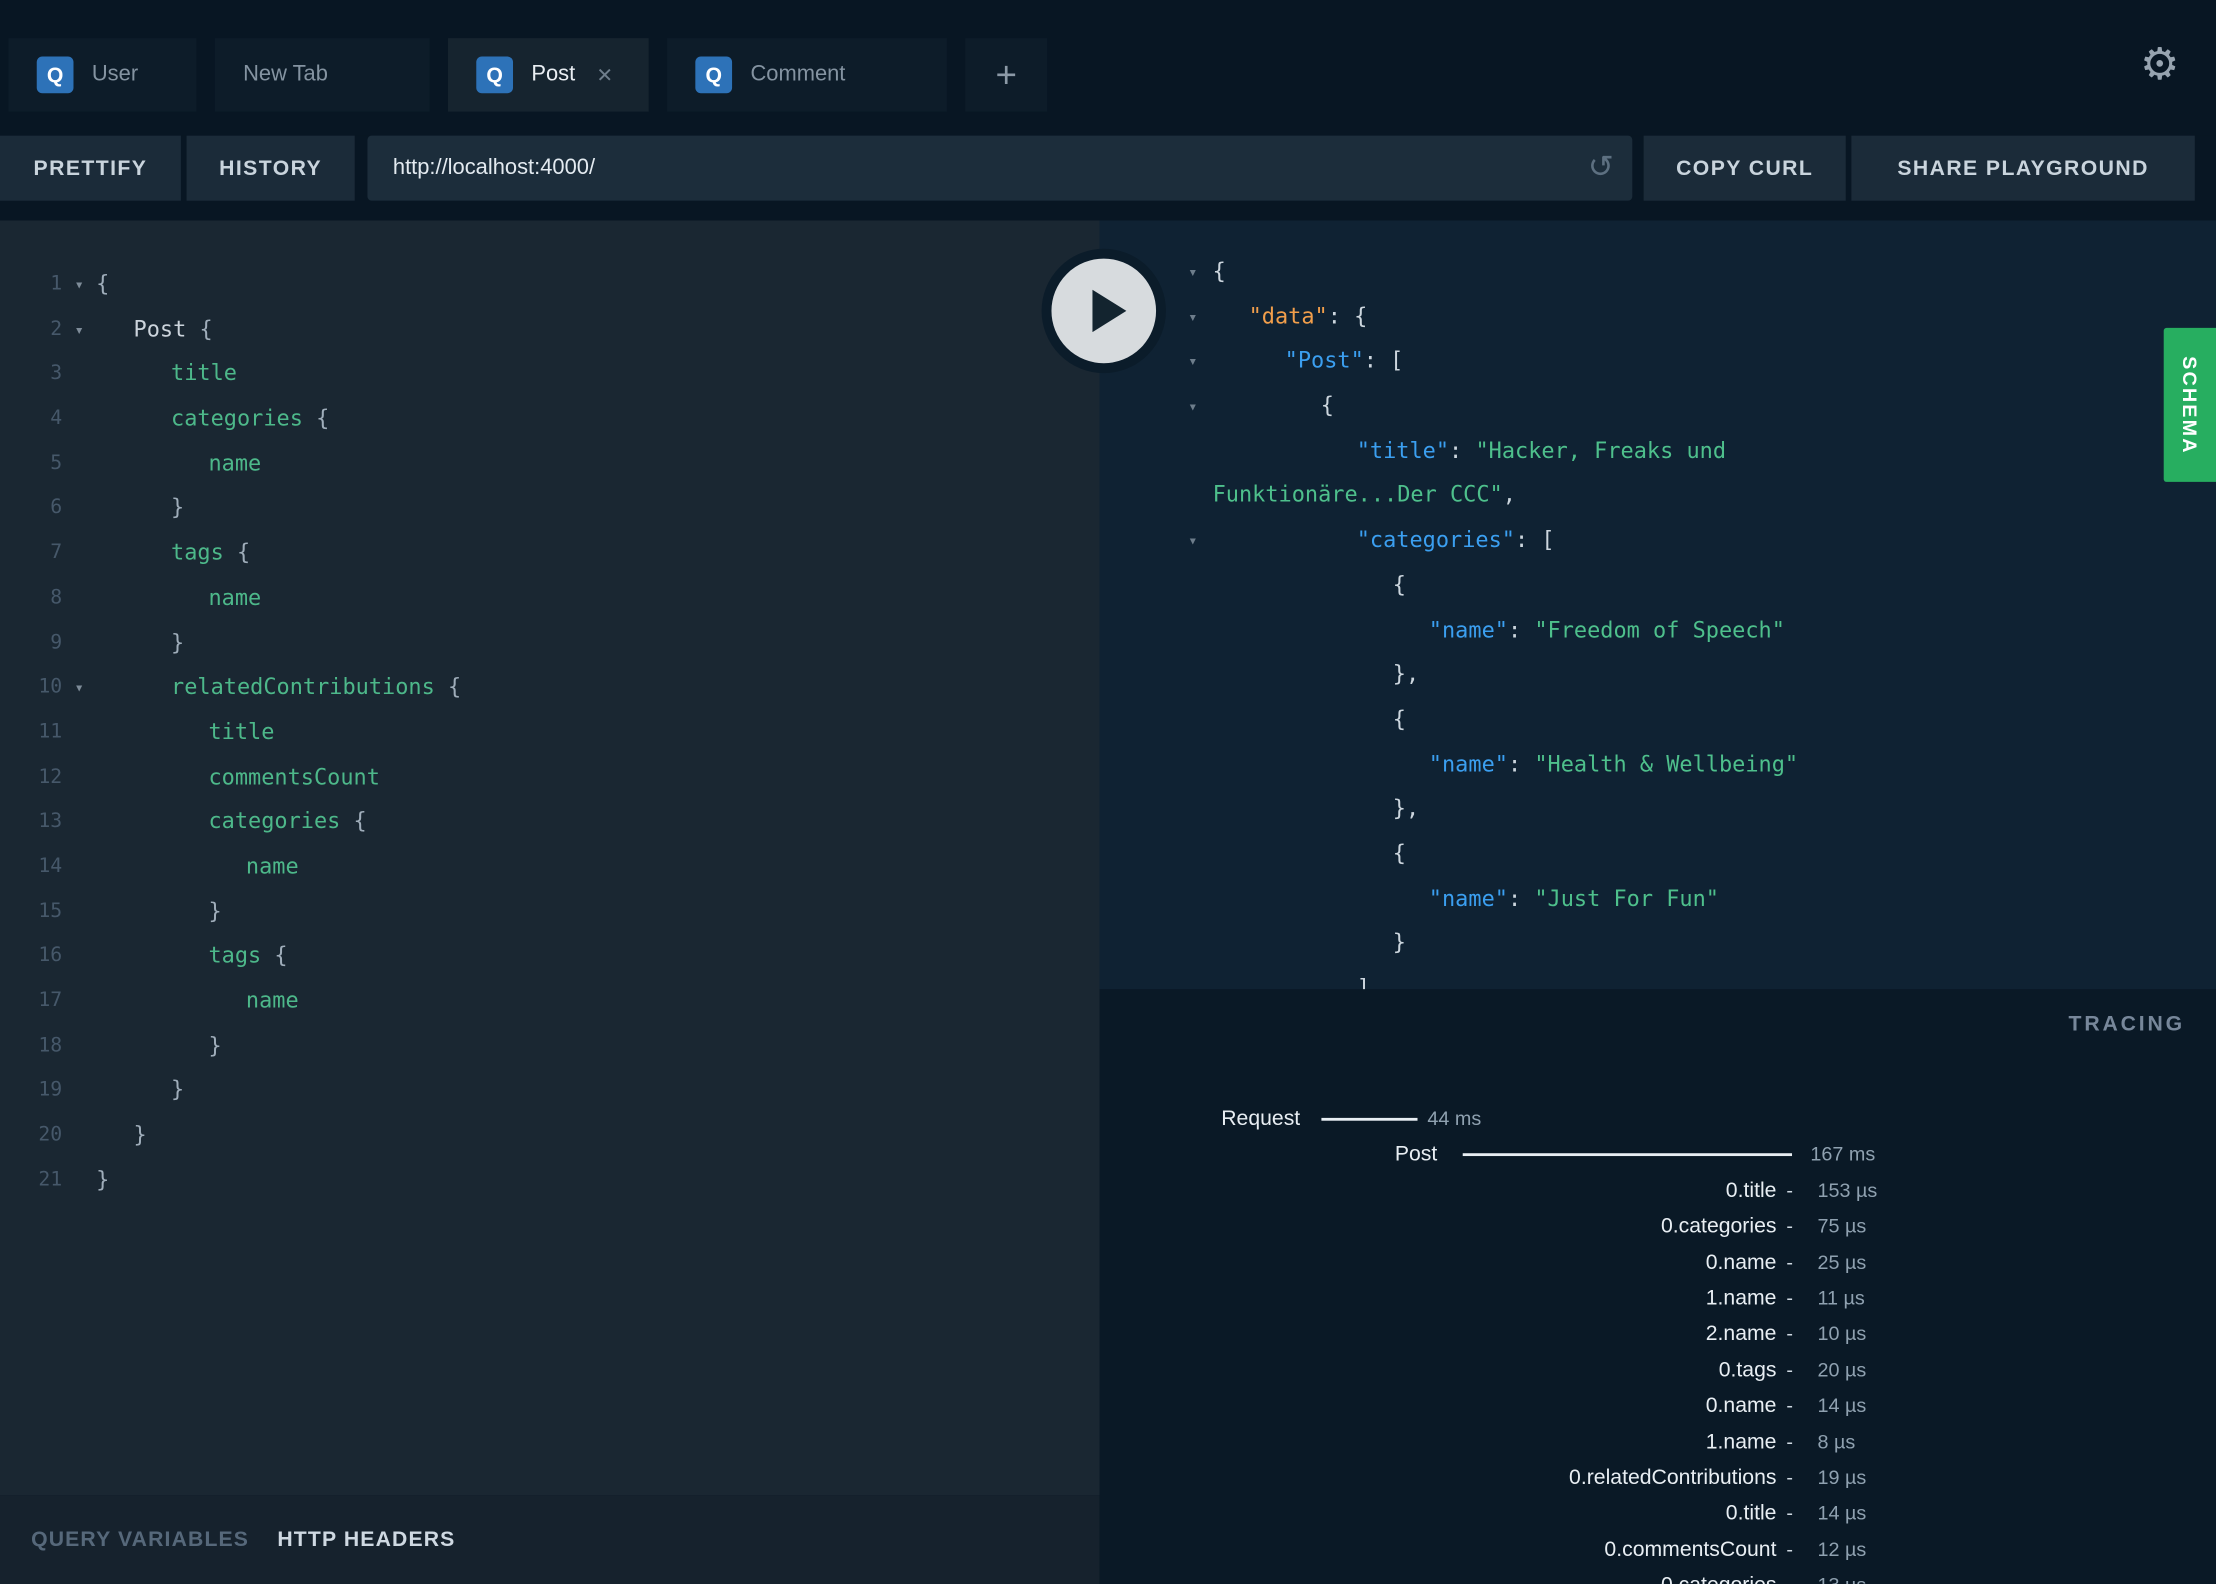  I want to click on code-token: title, so click(241, 732).